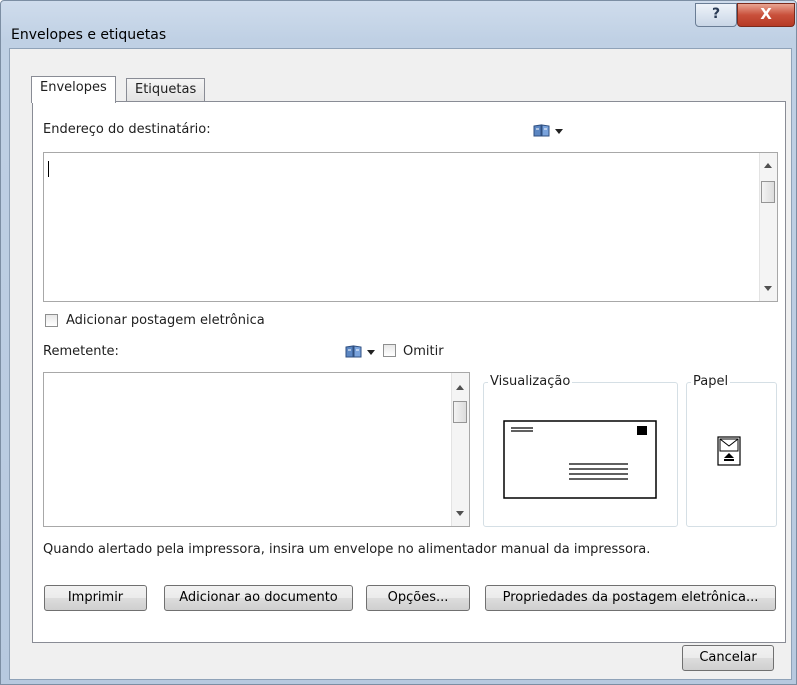  Describe the element at coordinates (165, 320) in the screenshot. I see `electronic-postage-label: Adicionar postagem eletrônica` at that location.